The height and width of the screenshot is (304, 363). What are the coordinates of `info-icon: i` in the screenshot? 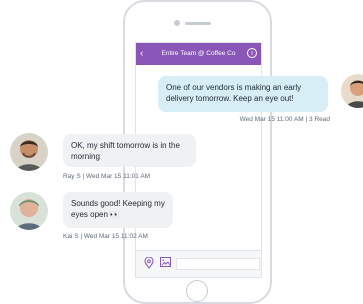 It's located at (252, 53).